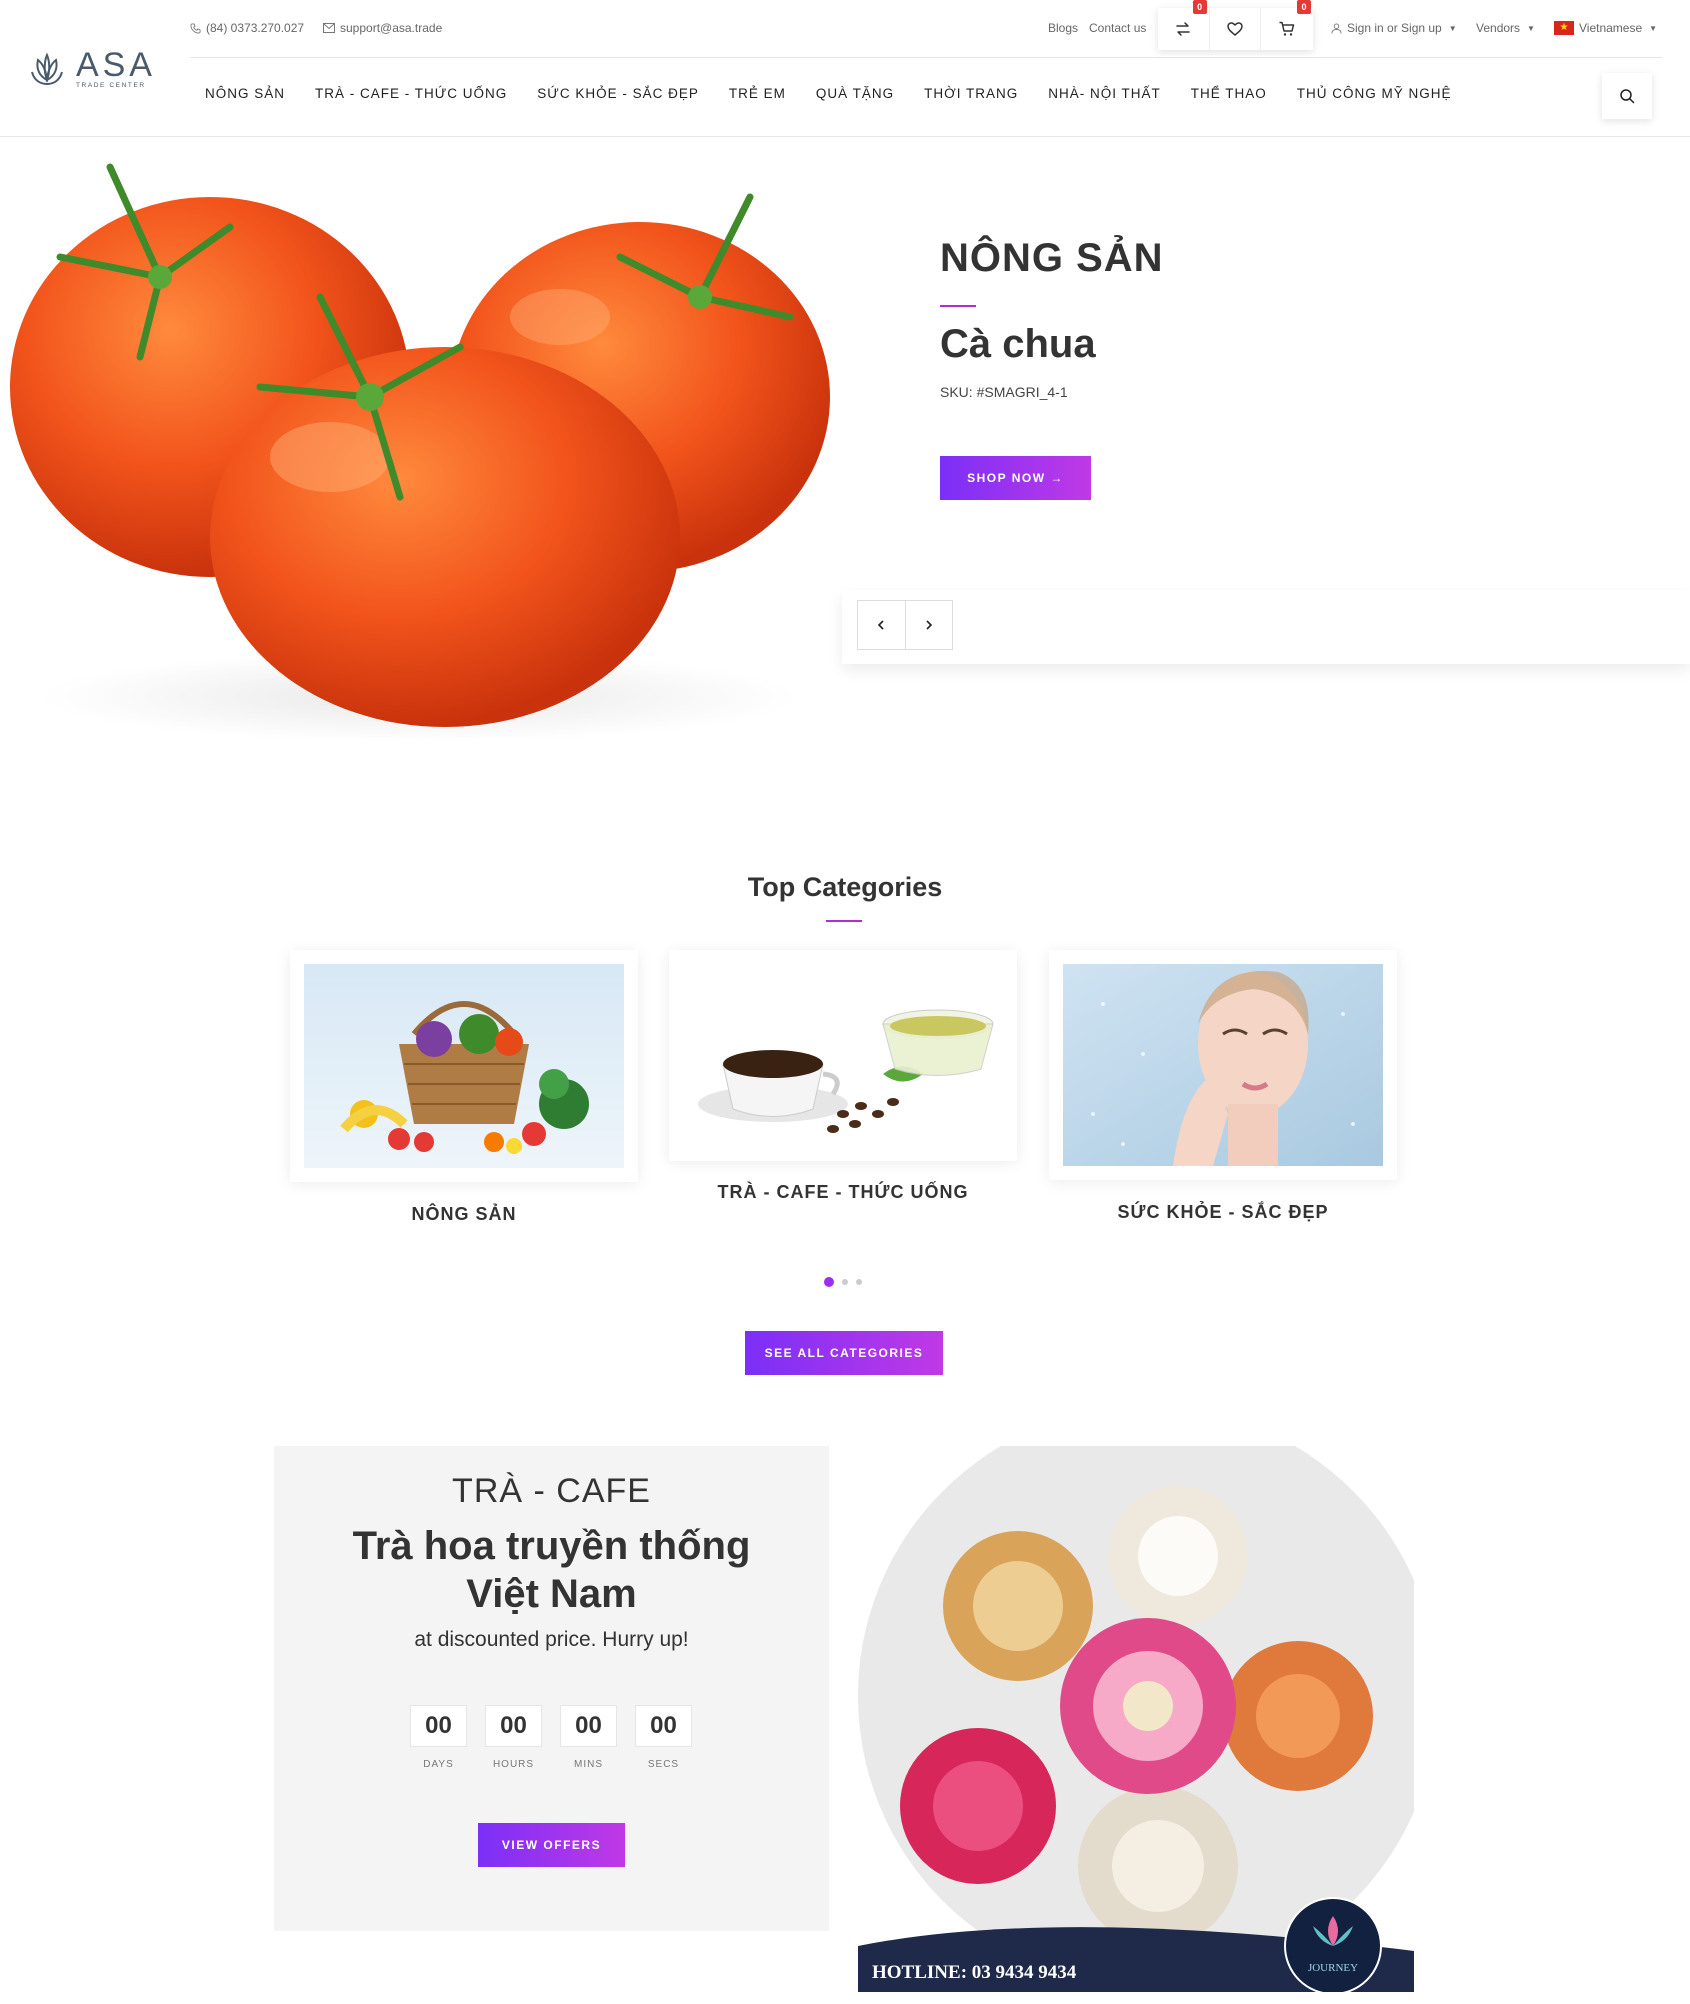 The height and width of the screenshot is (2004, 1690). Describe the element at coordinates (663, 1764) in the screenshot. I see `countdown-secs-label: SECS` at that location.